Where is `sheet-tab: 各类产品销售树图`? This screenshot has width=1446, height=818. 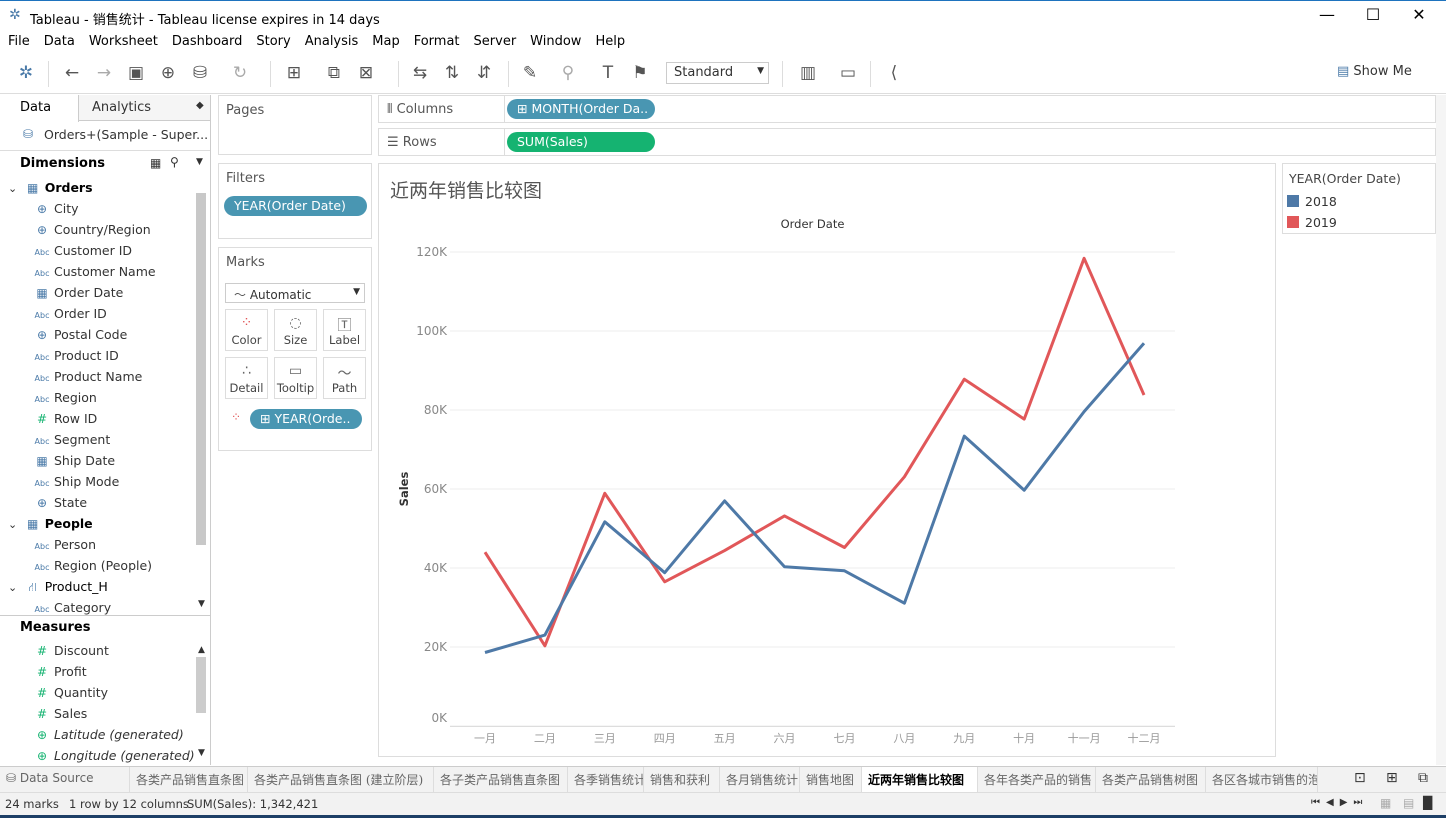 sheet-tab: 各类产品销售树图 is located at coordinates (1151, 779).